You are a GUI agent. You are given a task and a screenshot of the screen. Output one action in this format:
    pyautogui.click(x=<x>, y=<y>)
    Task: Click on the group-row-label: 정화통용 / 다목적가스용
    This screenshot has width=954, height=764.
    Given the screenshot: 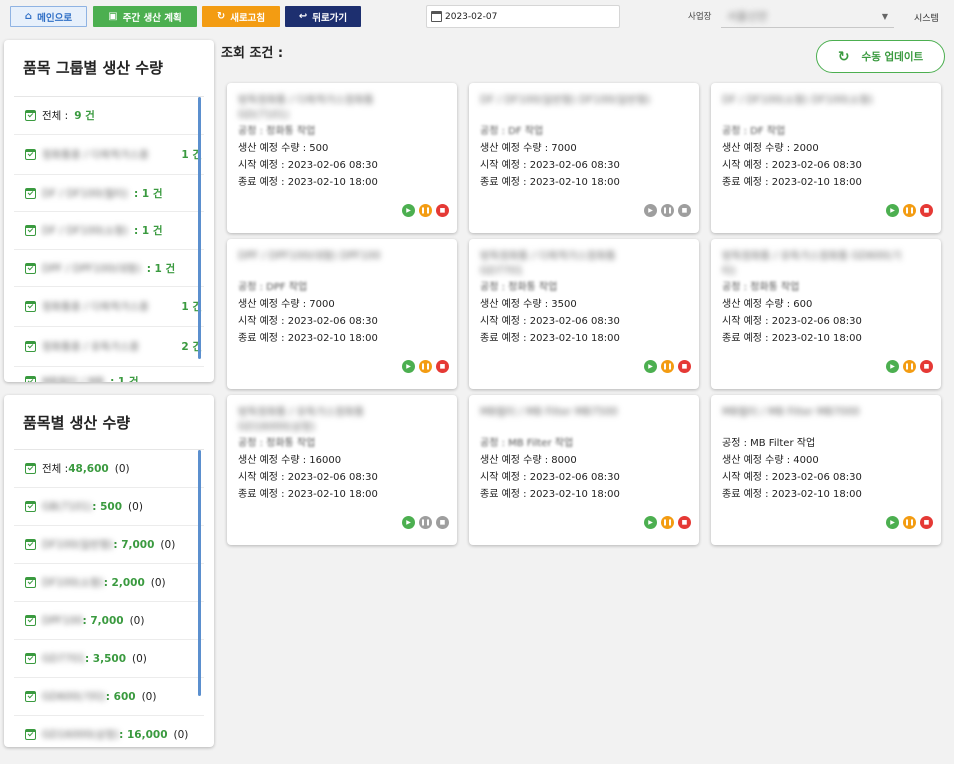 What is the action you would take?
    pyautogui.click(x=95, y=307)
    